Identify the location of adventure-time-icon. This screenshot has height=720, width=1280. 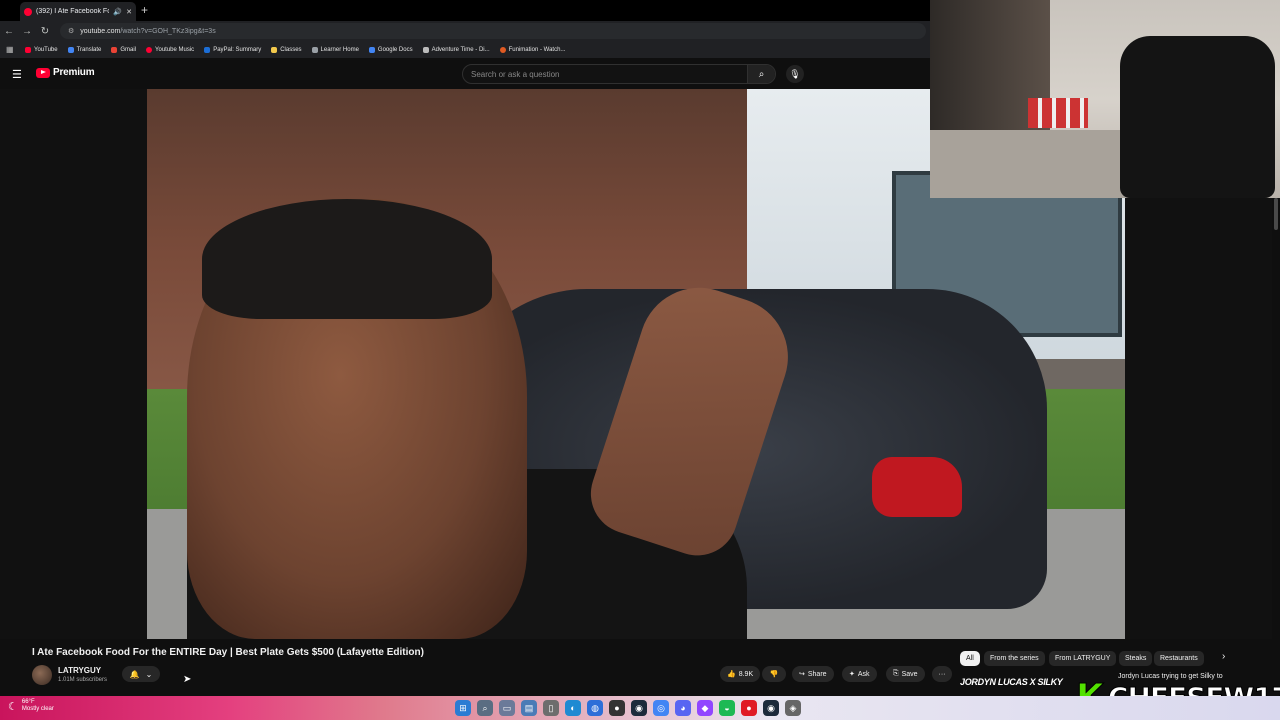
(425, 49).